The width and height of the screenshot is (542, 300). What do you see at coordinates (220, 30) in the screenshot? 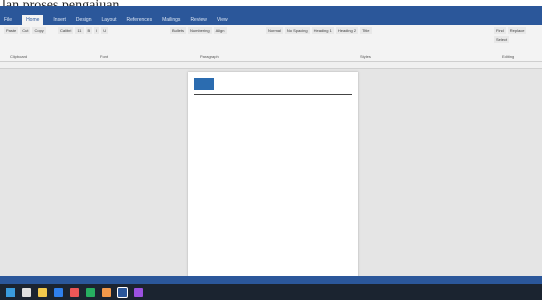
I see `align-button: Align` at bounding box center [220, 30].